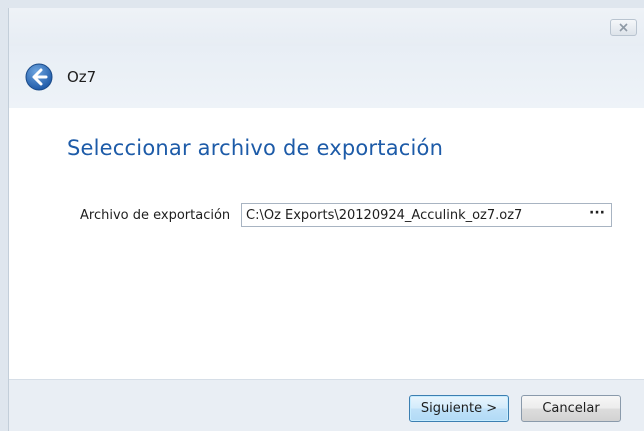 The image size is (644, 431). I want to click on close-button, so click(623, 27).